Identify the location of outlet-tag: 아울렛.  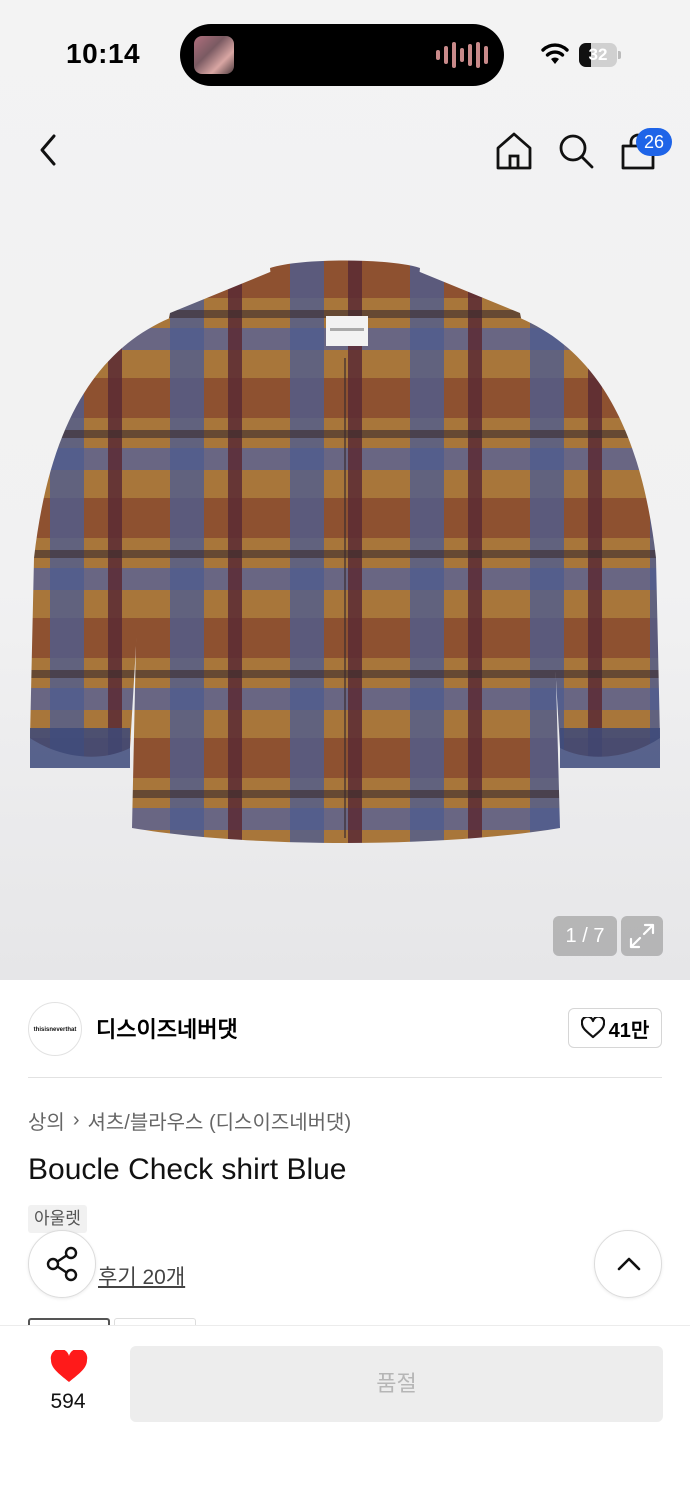
(57, 1219).